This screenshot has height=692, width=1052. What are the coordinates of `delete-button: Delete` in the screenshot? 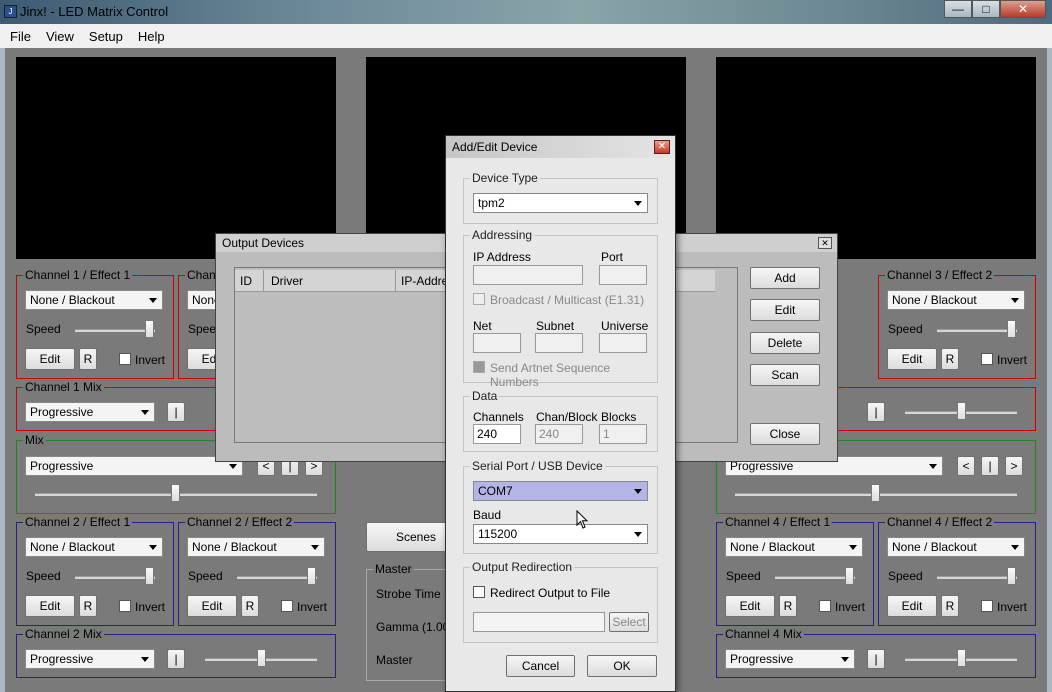 It's located at (785, 343).